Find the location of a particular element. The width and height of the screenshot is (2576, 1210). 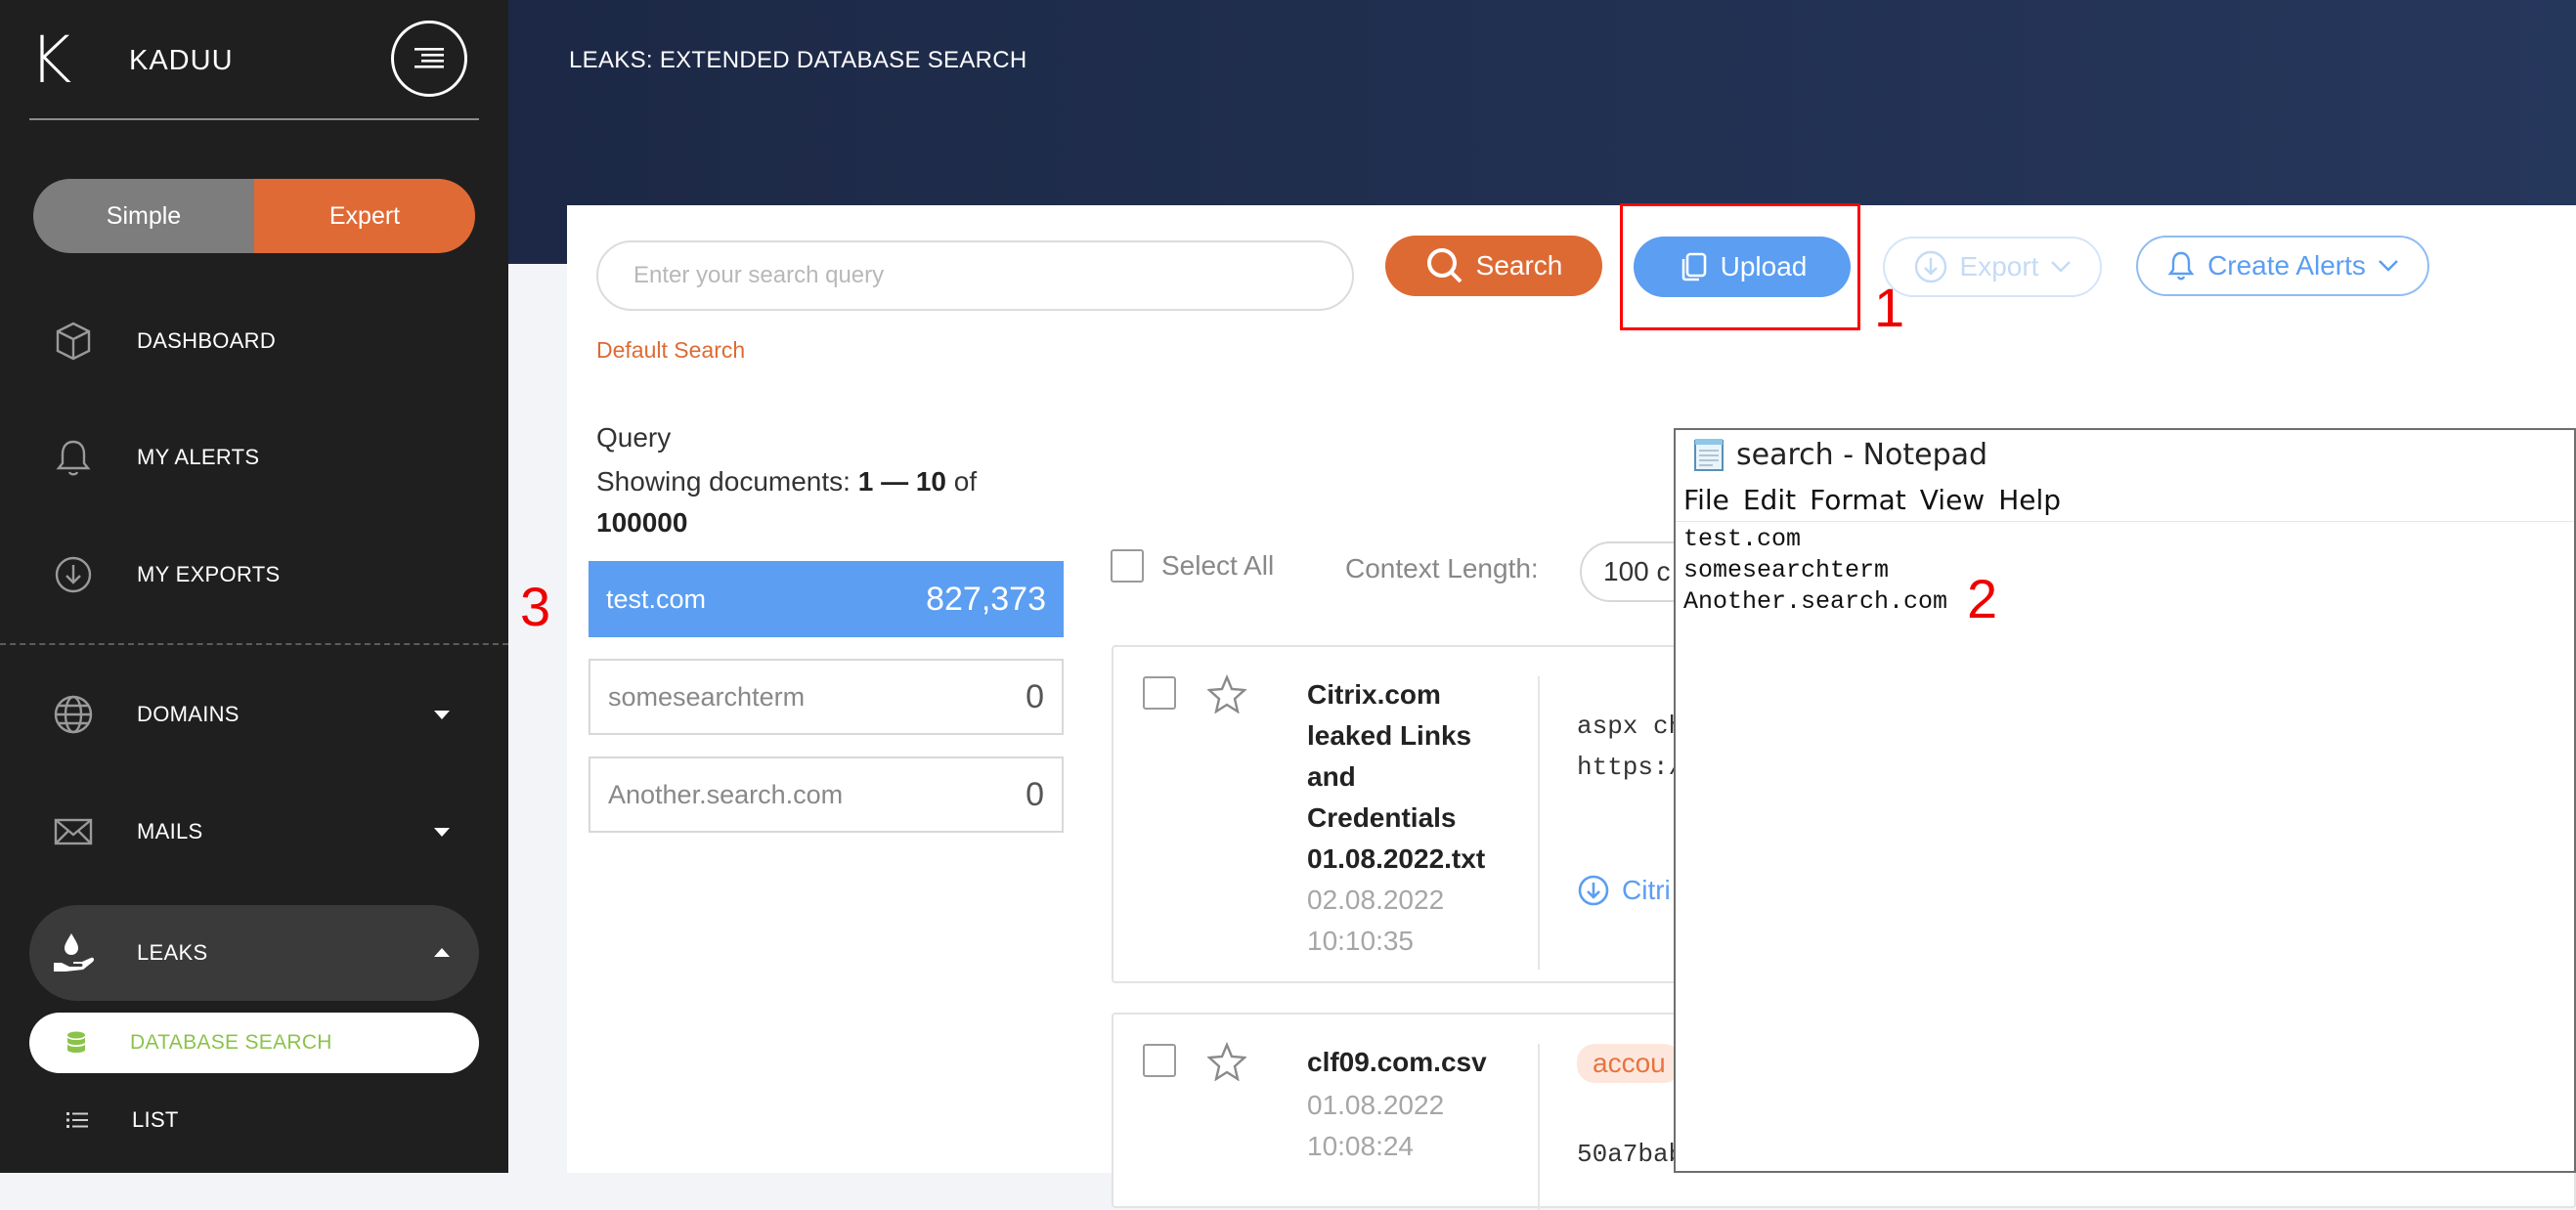

nav-item-my-alerts: MY ALERTS is located at coordinates (254, 457).